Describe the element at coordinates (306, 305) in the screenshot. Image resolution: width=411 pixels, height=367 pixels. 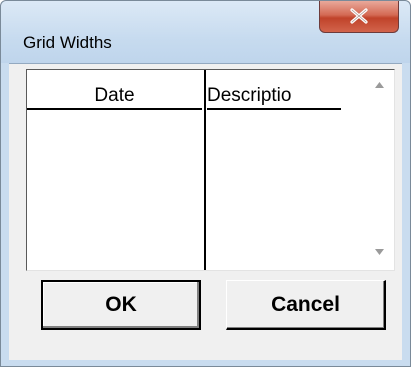
I see `cancel-button: Cancel` at that location.